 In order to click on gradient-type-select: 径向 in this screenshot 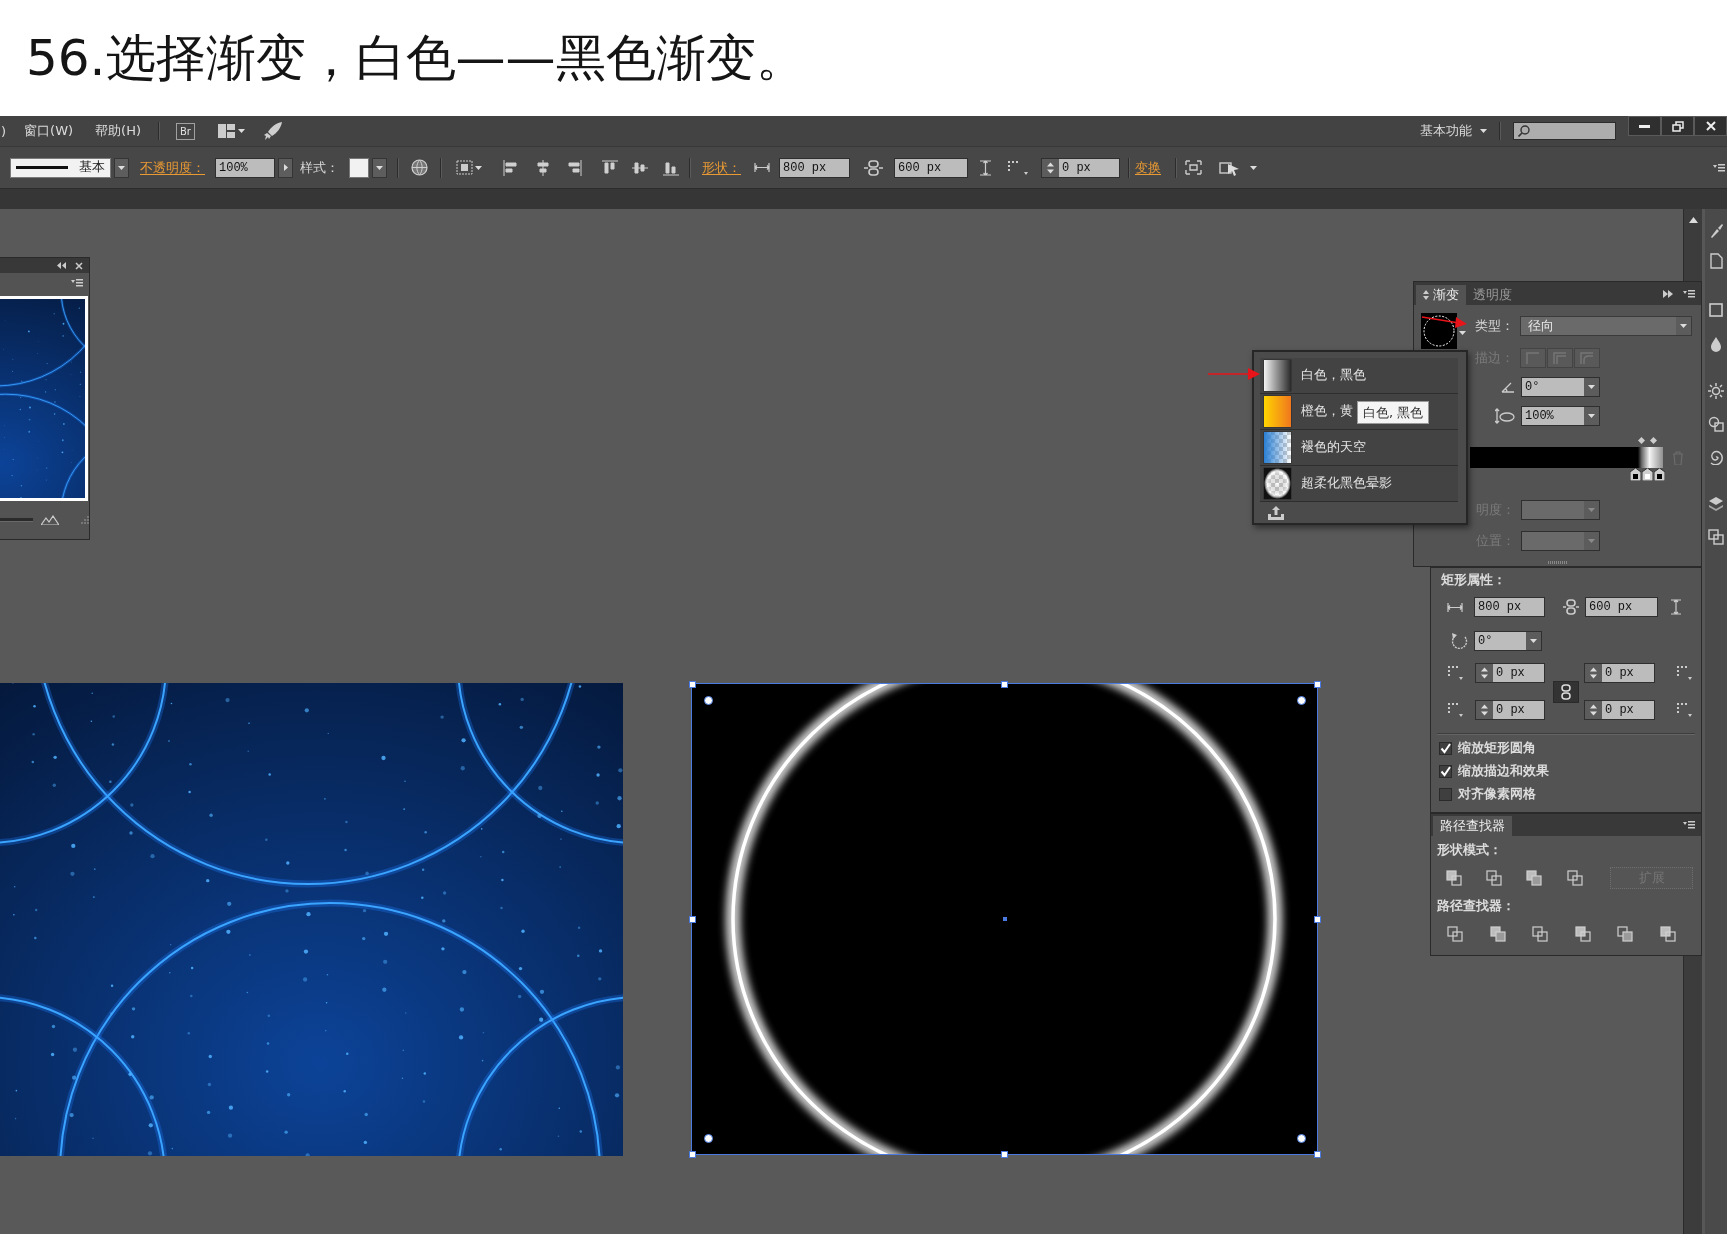, I will do `click(1606, 326)`.